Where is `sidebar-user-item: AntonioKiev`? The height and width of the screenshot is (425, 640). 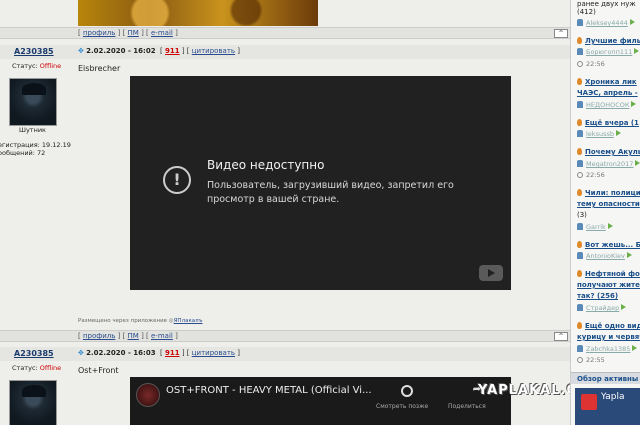 sidebar-user-item: AntonioKiev is located at coordinates (604, 256).